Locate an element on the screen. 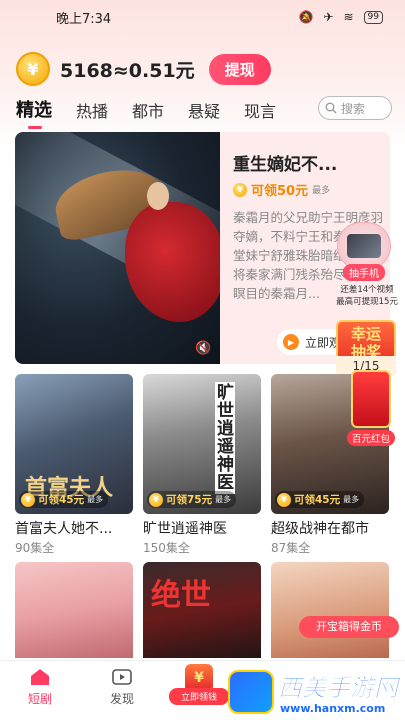  video-hint-line1: 还差14个视频 is located at coordinates (367, 290).